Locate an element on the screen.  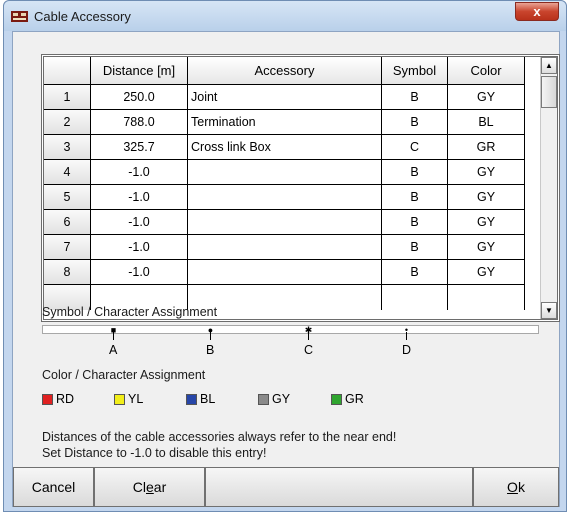
cable-accessory-app-icon is located at coordinates (19, 16).